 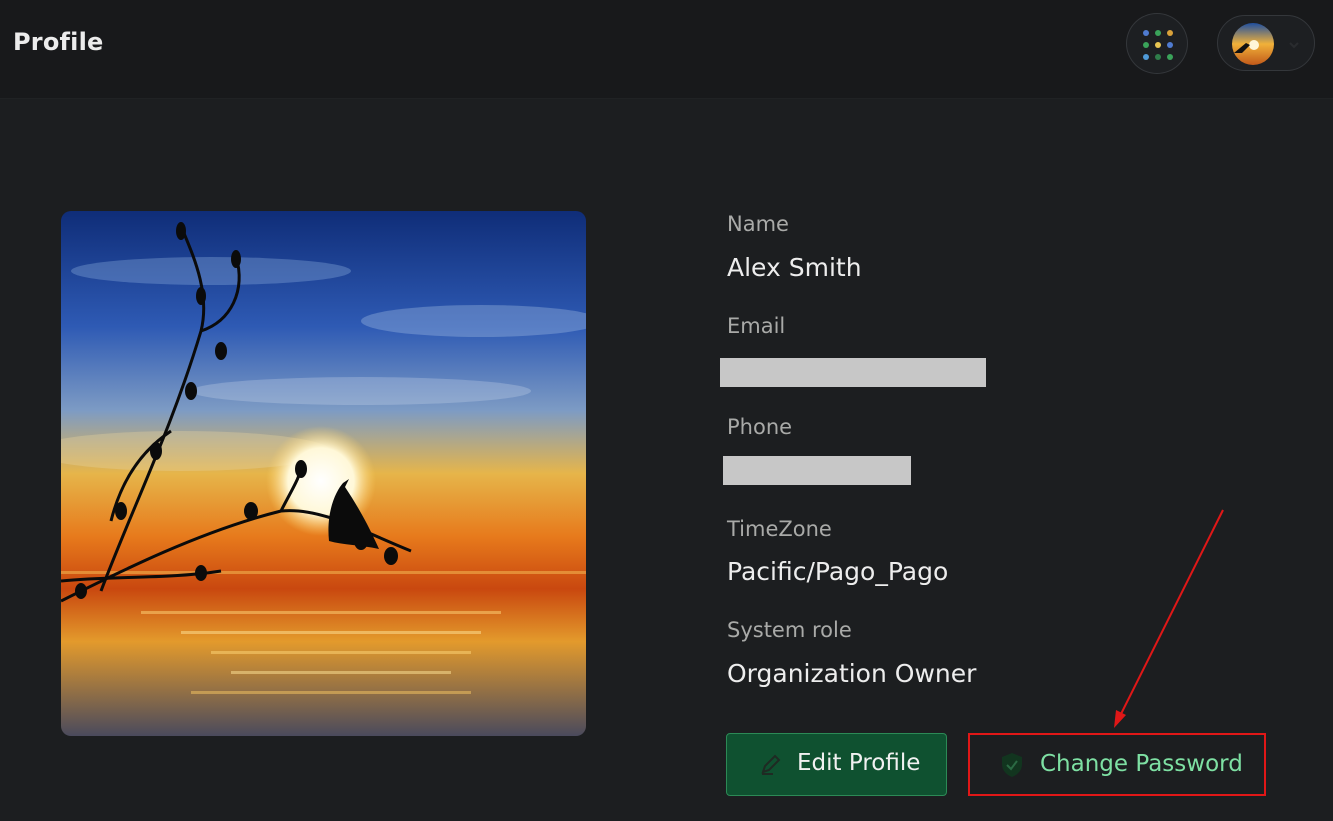 What do you see at coordinates (852, 673) in the screenshot?
I see `system-role-value: Organization Owner` at bounding box center [852, 673].